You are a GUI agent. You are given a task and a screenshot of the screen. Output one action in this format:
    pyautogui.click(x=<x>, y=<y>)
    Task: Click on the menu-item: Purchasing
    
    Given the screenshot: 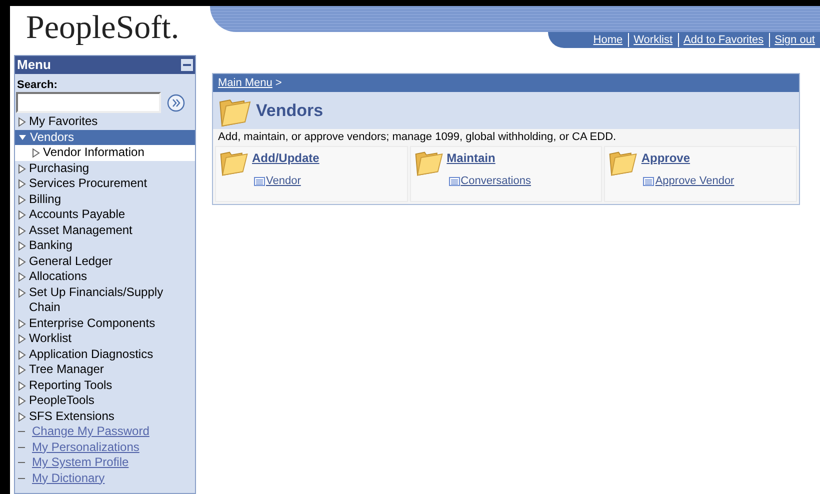 What is the action you would take?
    pyautogui.click(x=105, y=168)
    